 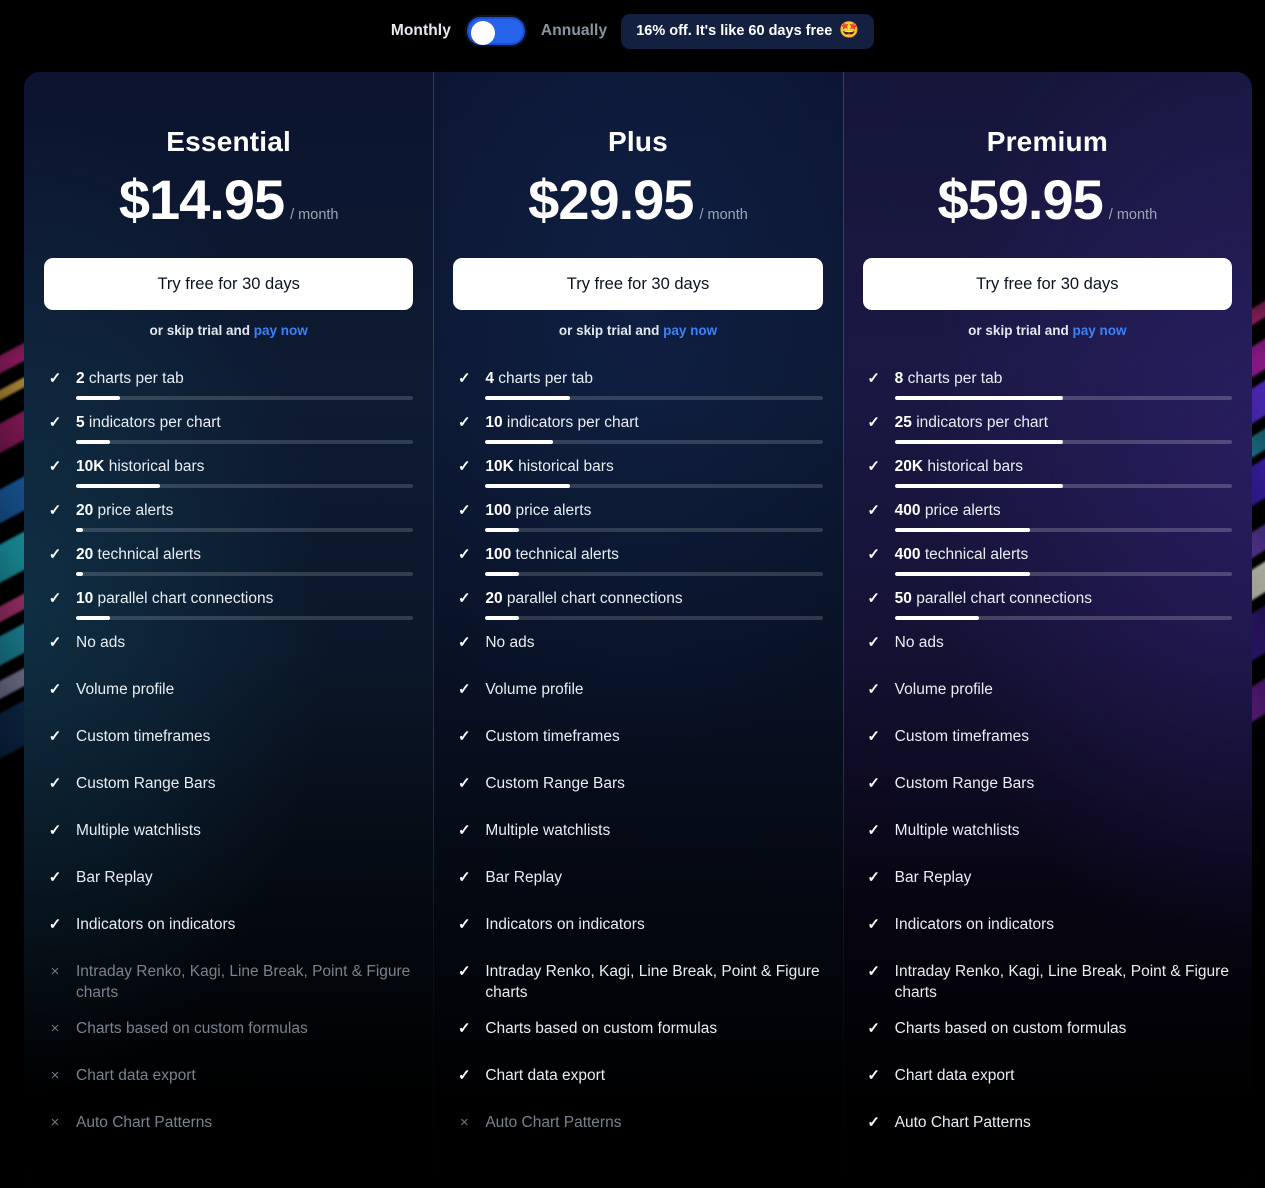 What do you see at coordinates (734, 30) in the screenshot?
I see `promo-badge-text: 16% off. It's like 60 days free` at bounding box center [734, 30].